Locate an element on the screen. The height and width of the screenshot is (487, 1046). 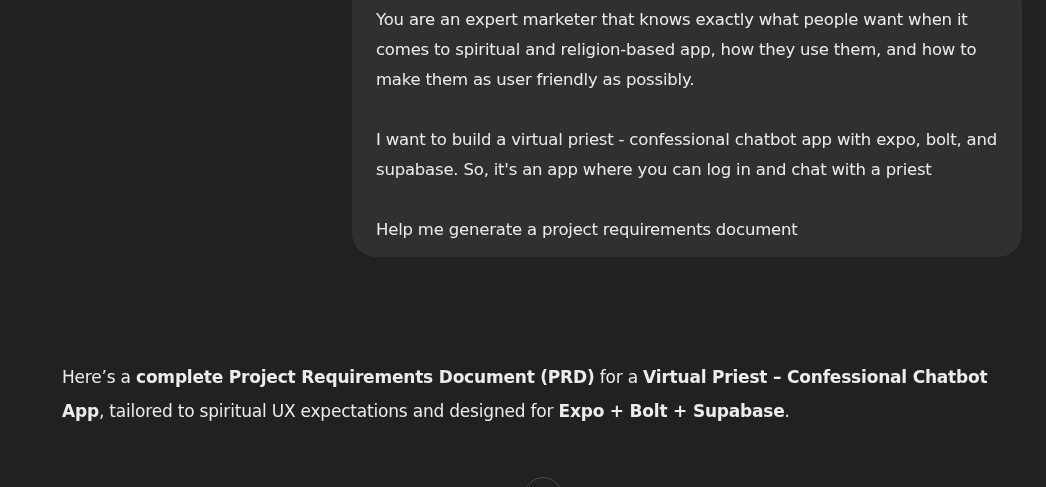
message-paragraph: Help me generate a project requirements document is located at coordinates (587, 230).